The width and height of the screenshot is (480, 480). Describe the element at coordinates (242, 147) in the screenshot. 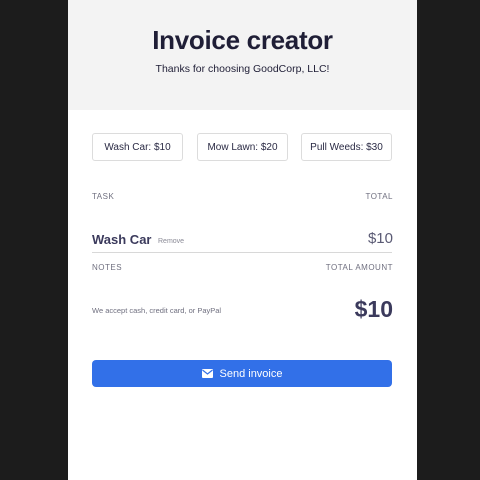

I see `mow-lawn-button: Mow Lawn: $20` at that location.